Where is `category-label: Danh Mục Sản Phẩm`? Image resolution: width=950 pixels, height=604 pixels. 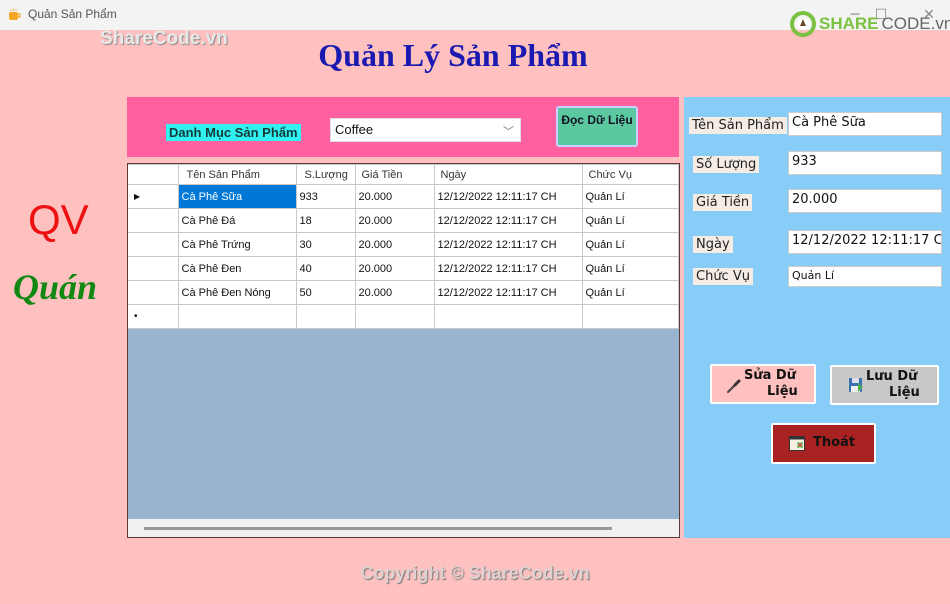
category-label: Danh Mục Sản Phẩm is located at coordinates (233, 132).